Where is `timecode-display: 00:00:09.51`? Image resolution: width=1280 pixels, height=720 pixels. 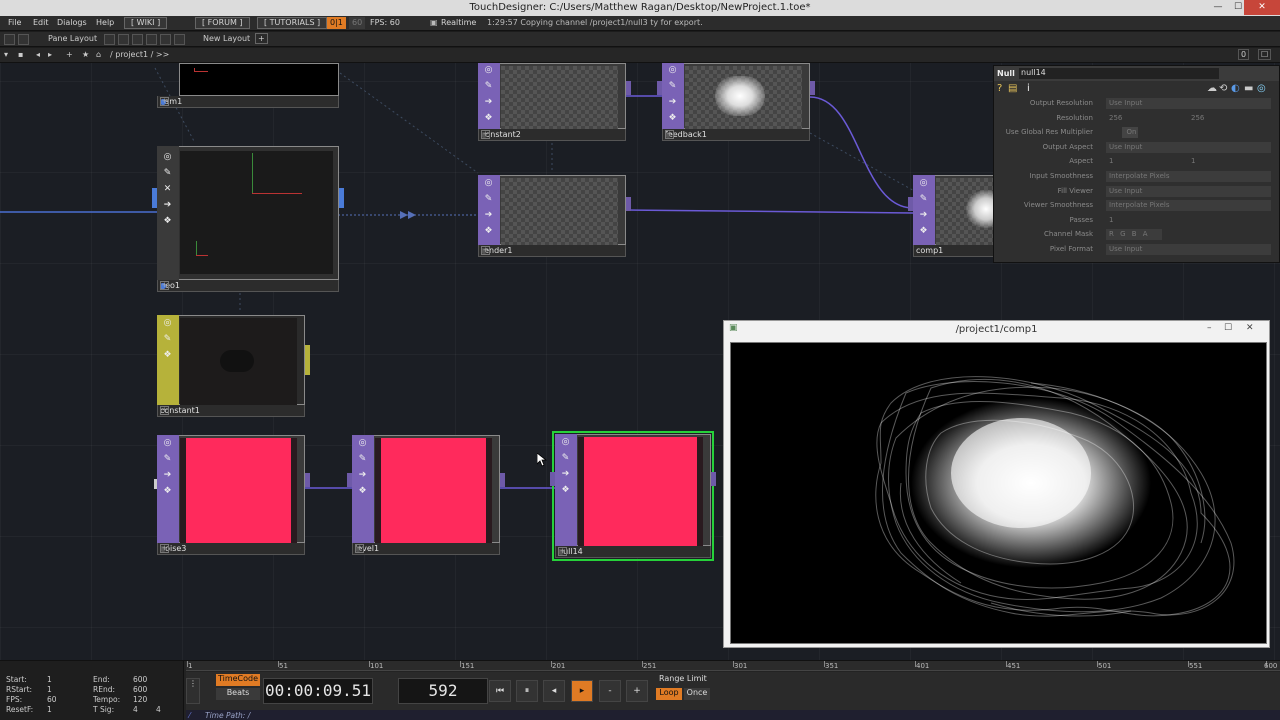
timecode-display: 00:00:09.51 is located at coordinates (318, 691).